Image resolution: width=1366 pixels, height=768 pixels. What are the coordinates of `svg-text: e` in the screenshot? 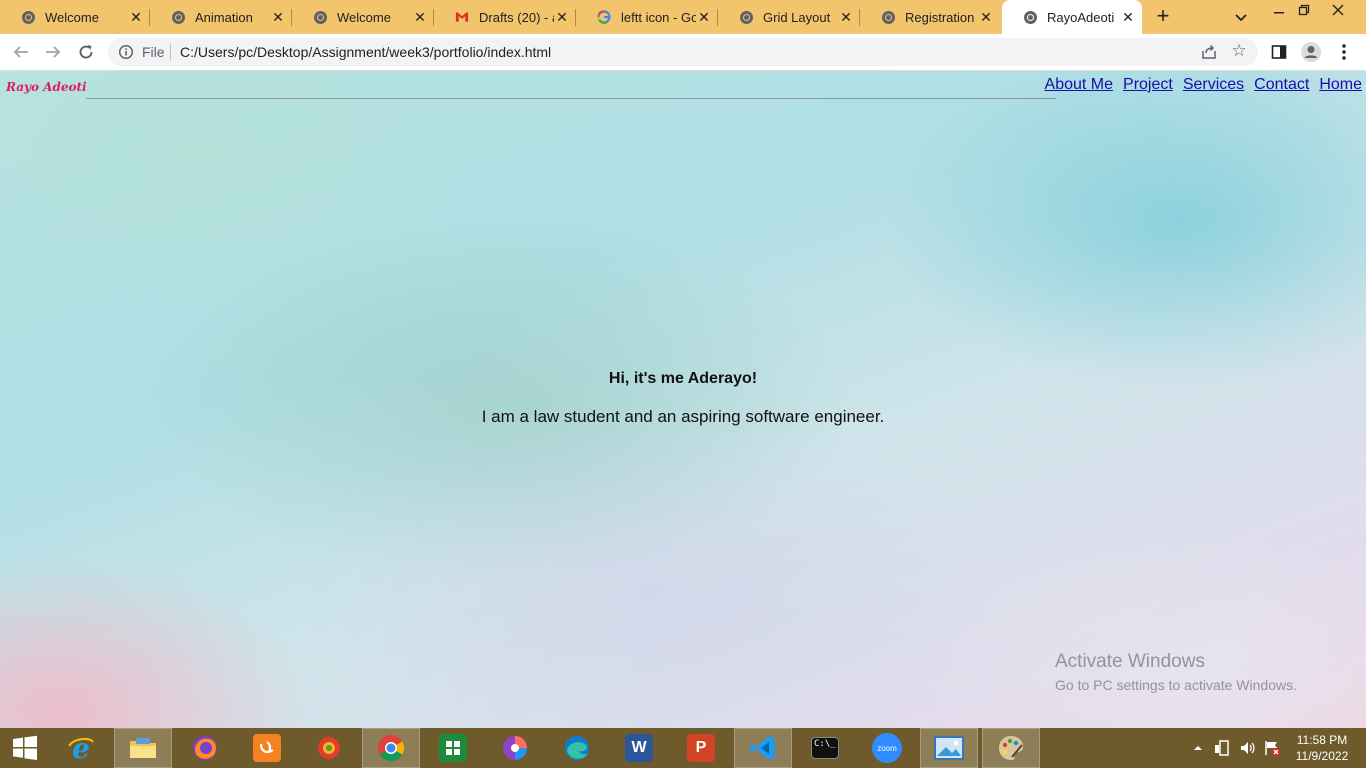 It's located at (81, 748).